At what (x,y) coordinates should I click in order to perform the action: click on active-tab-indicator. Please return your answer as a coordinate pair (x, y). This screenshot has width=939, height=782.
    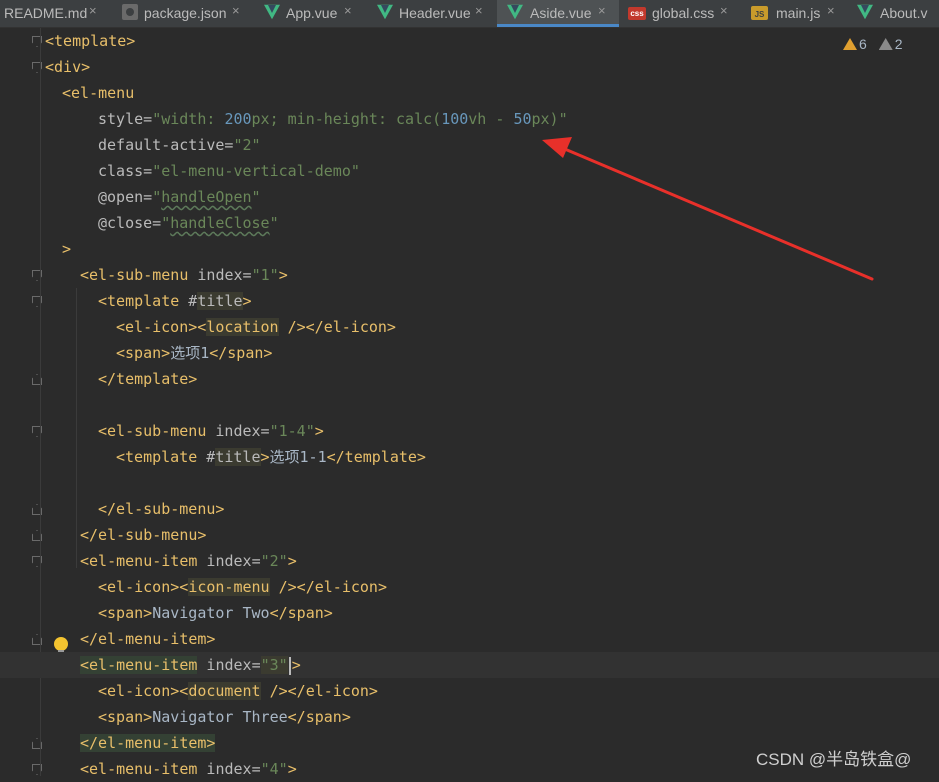
    Looking at the image, I should click on (558, 25).